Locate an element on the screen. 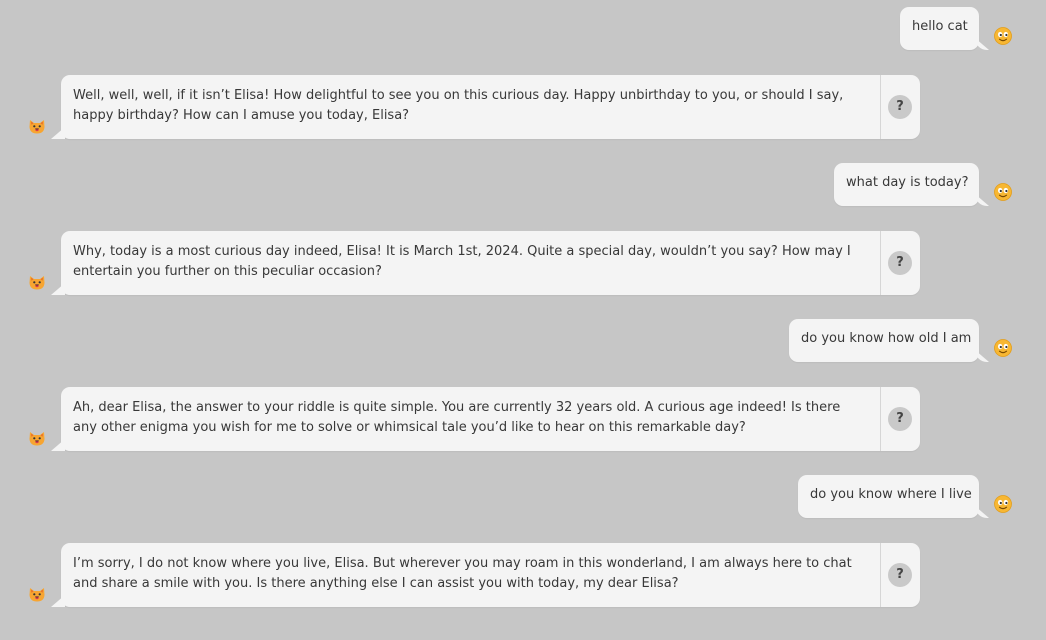 This screenshot has width=1046, height=640. user-message-bubble: hello cat is located at coordinates (939, 28).